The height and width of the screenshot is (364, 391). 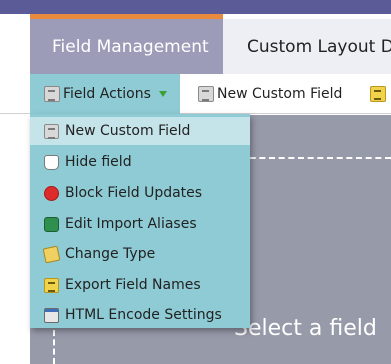 I want to click on menu-item-label: Edit Import Aliases, so click(x=131, y=224).